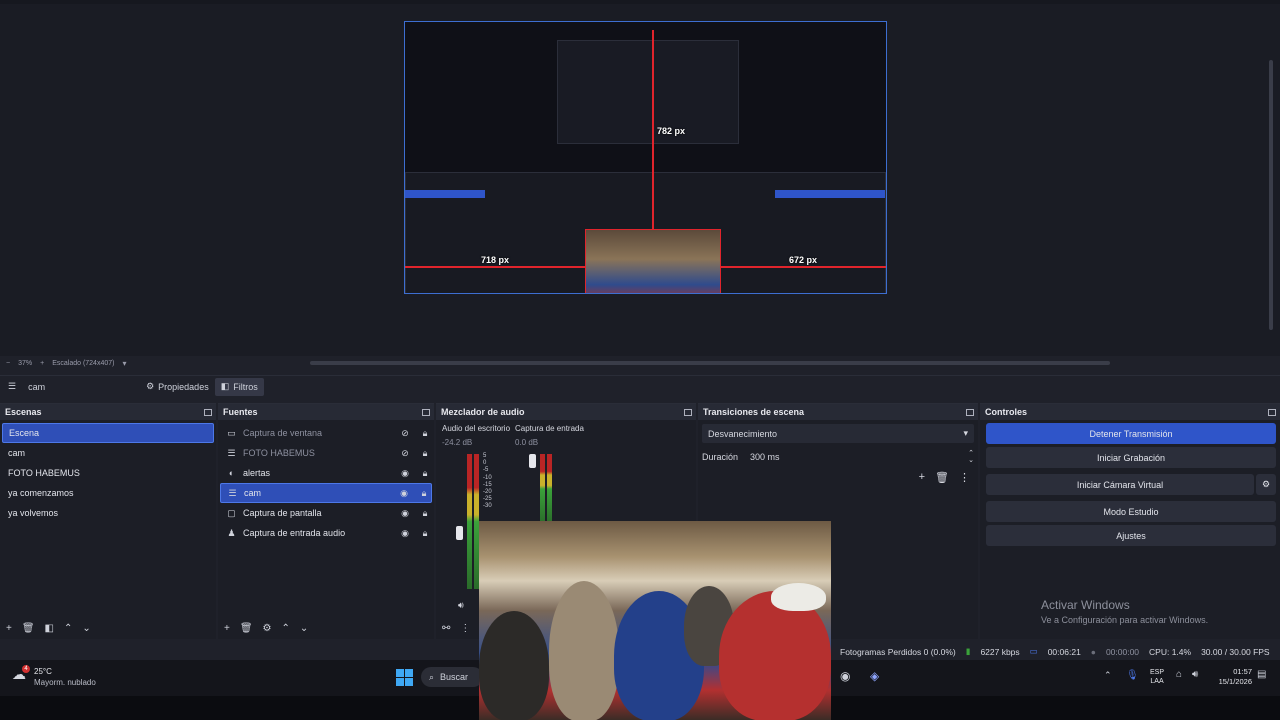  What do you see at coordinates (653, 261) in the screenshot?
I see `cam-source-bounding-box` at bounding box center [653, 261].